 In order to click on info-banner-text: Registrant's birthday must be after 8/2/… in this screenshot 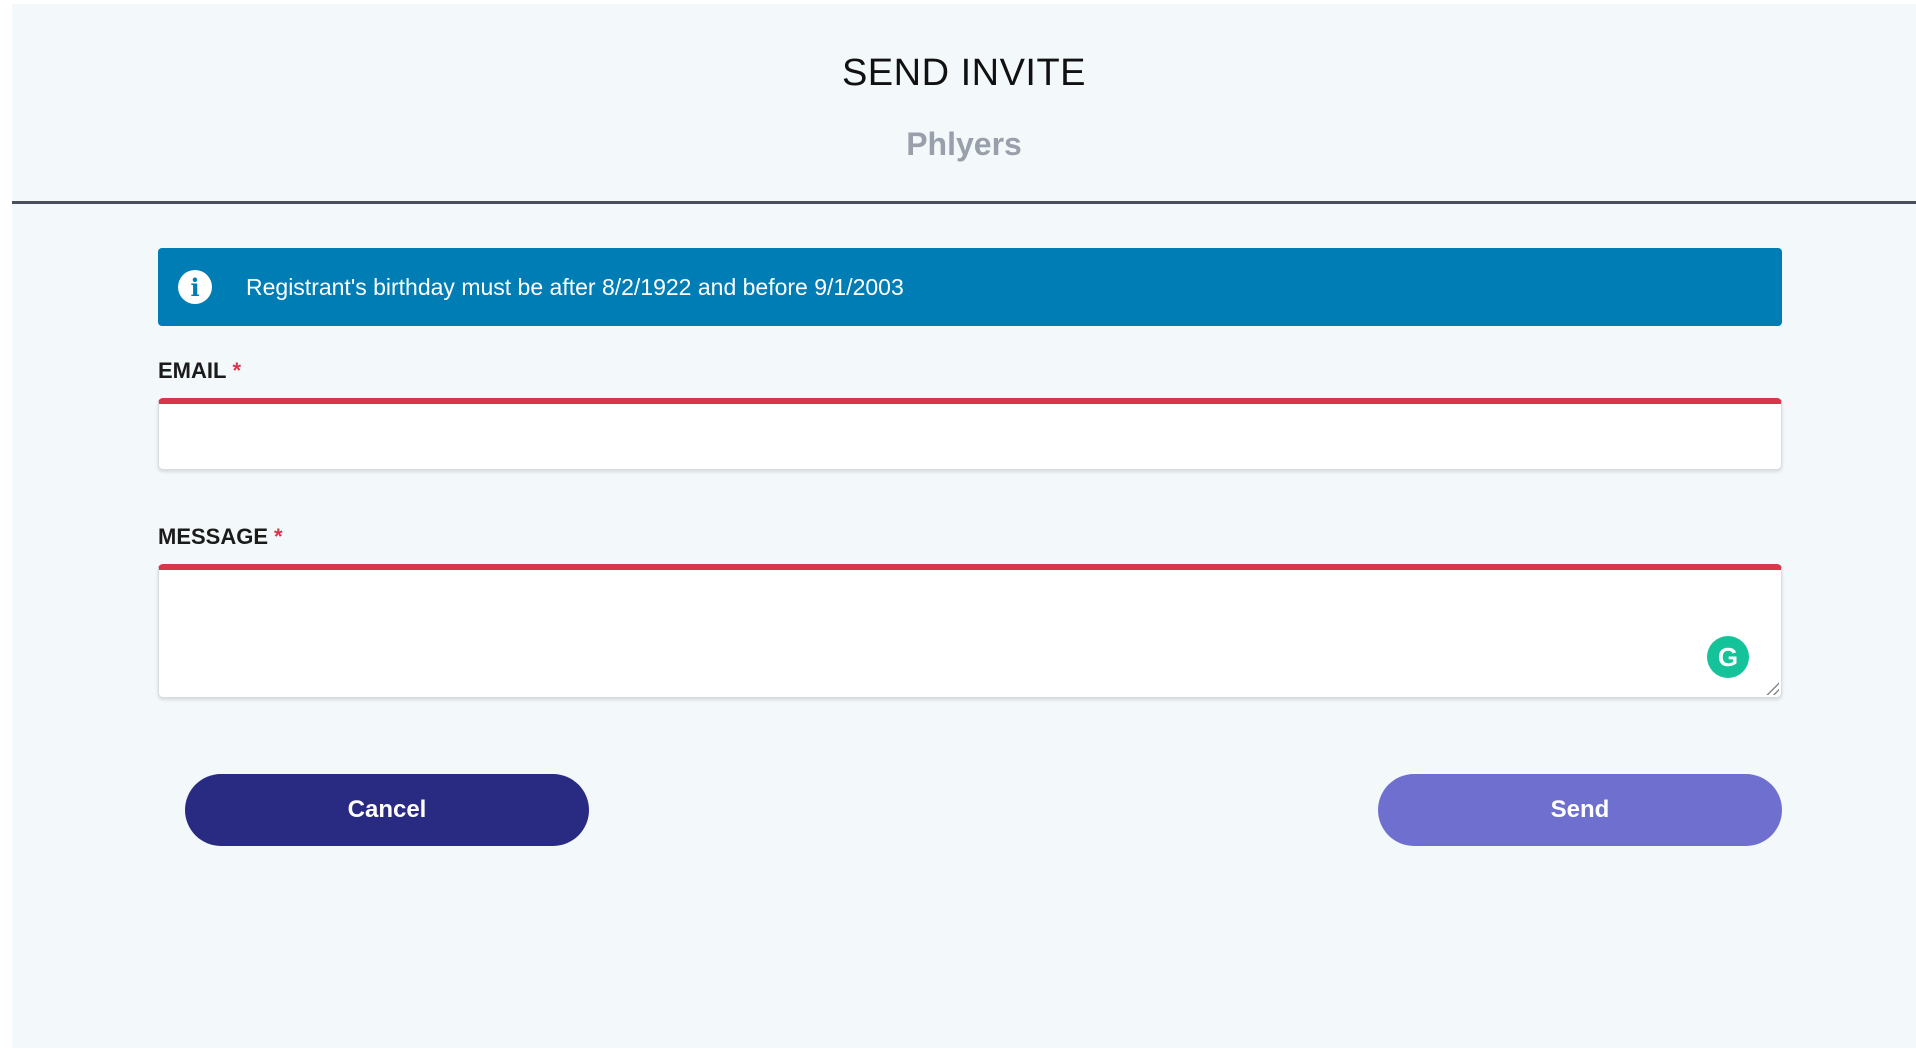, I will do `click(575, 286)`.